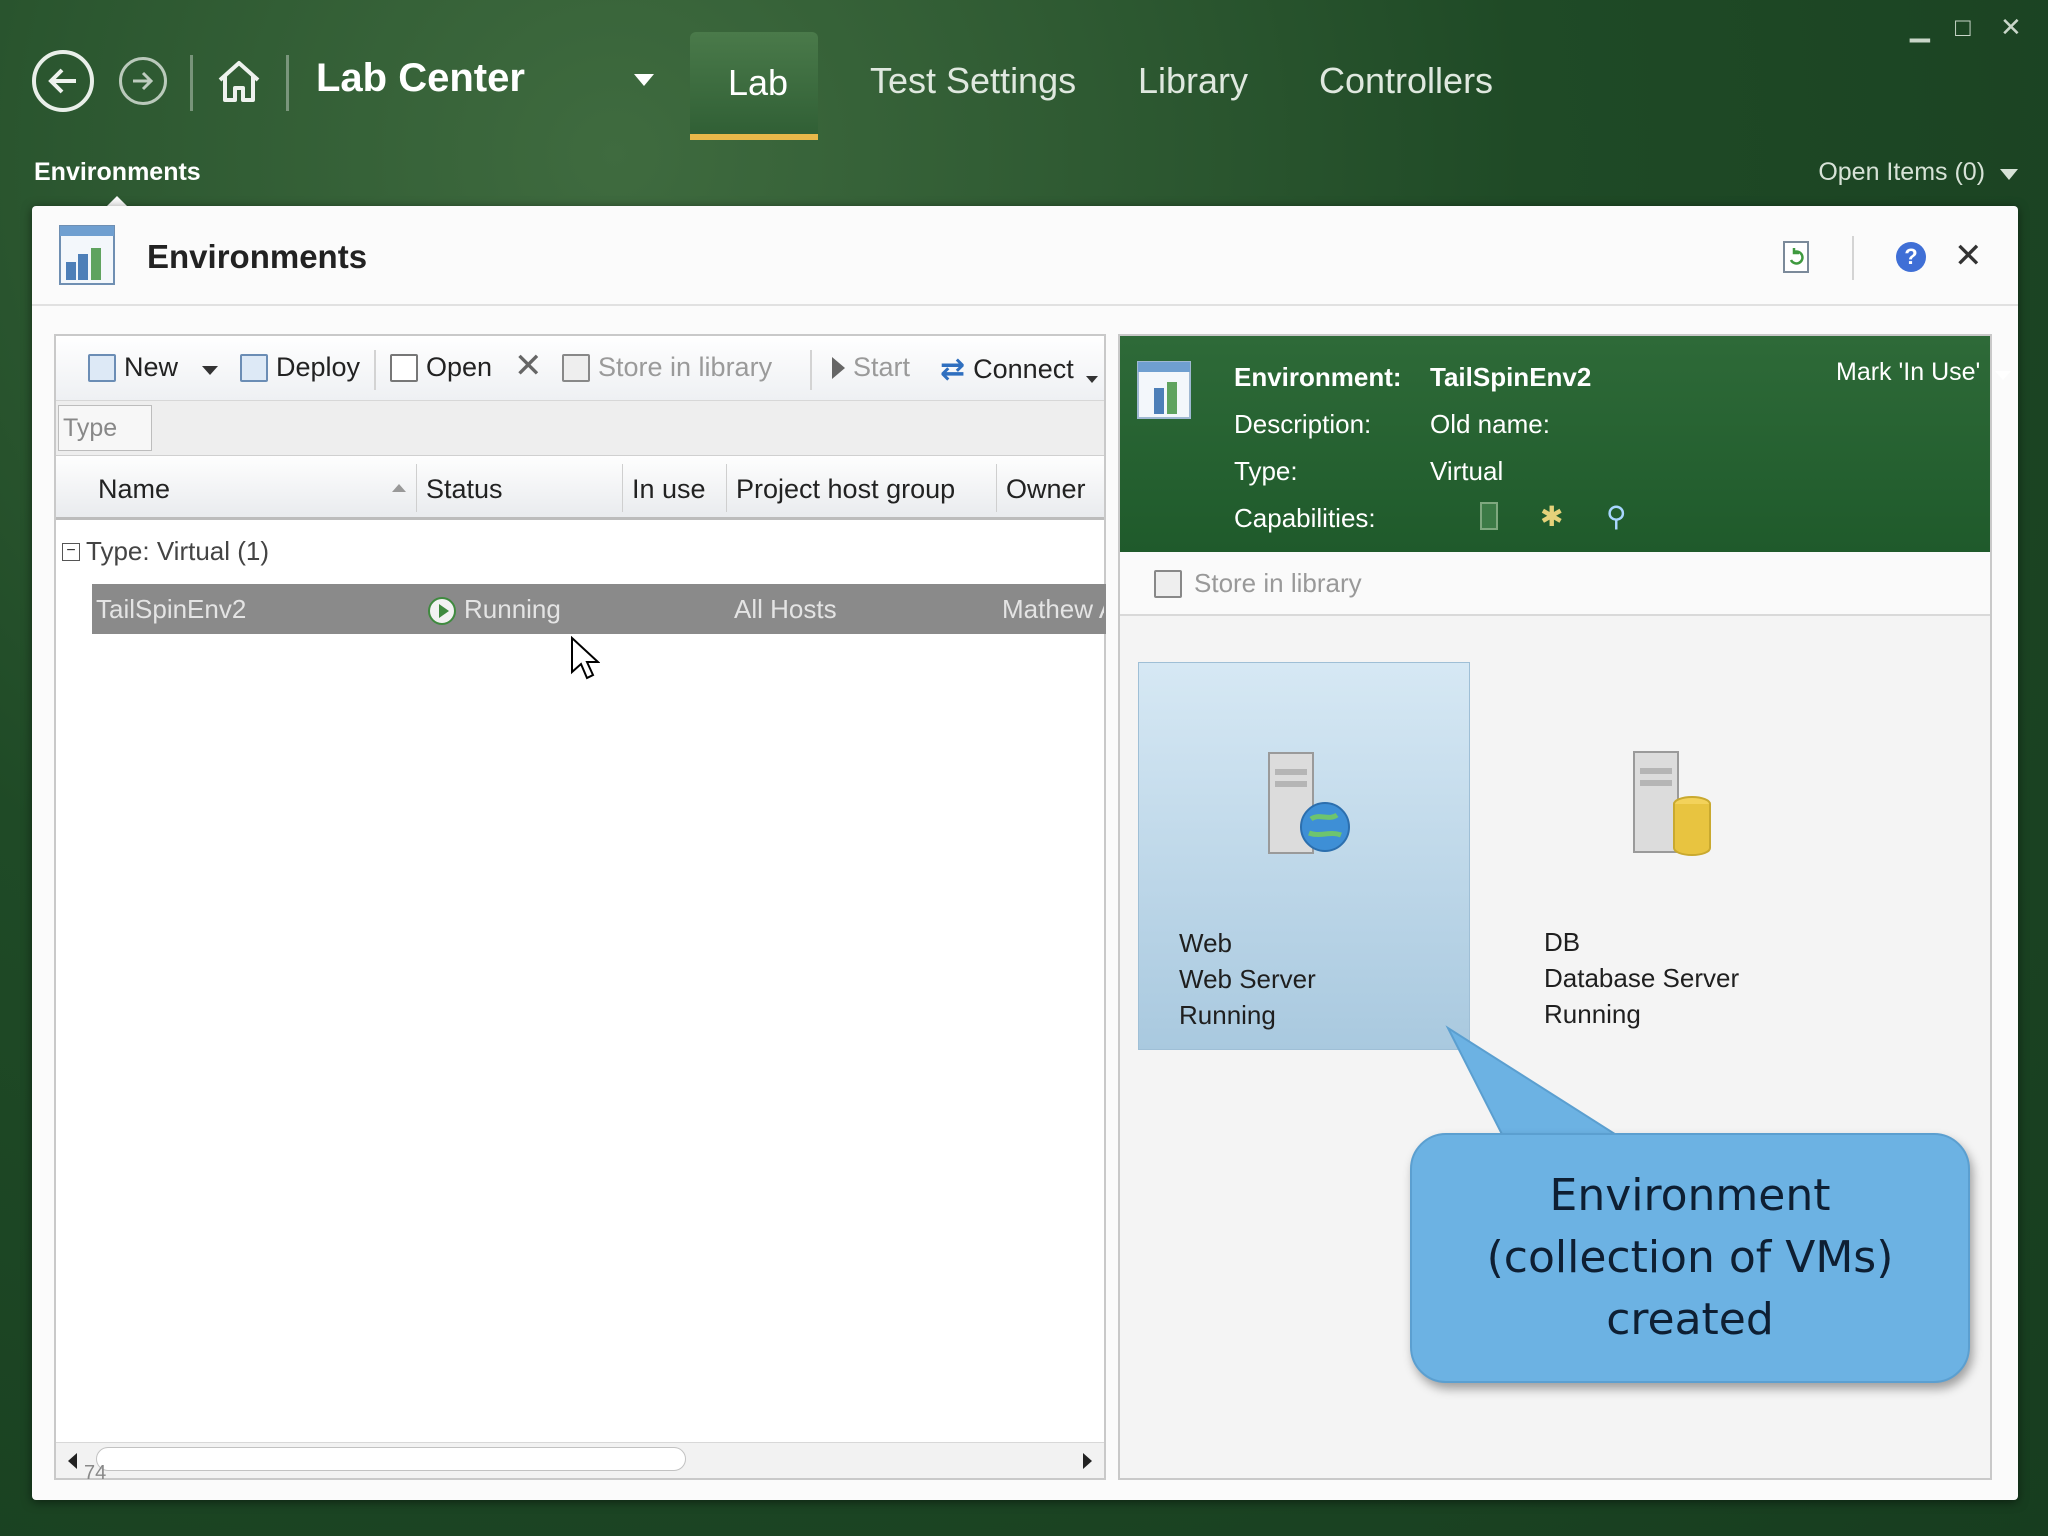 This screenshot has height=1536, width=2048. What do you see at coordinates (1963, 27) in the screenshot?
I see `maximize-button: □` at bounding box center [1963, 27].